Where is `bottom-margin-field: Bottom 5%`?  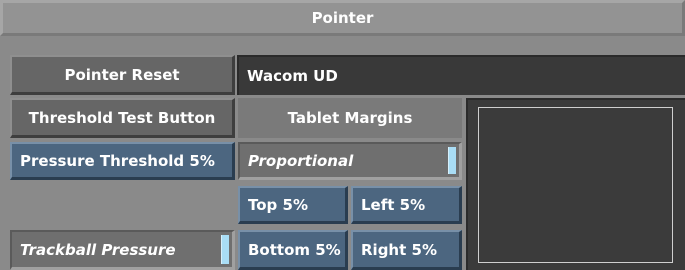
bottom-margin-field: Bottom 5% is located at coordinates (293, 250).